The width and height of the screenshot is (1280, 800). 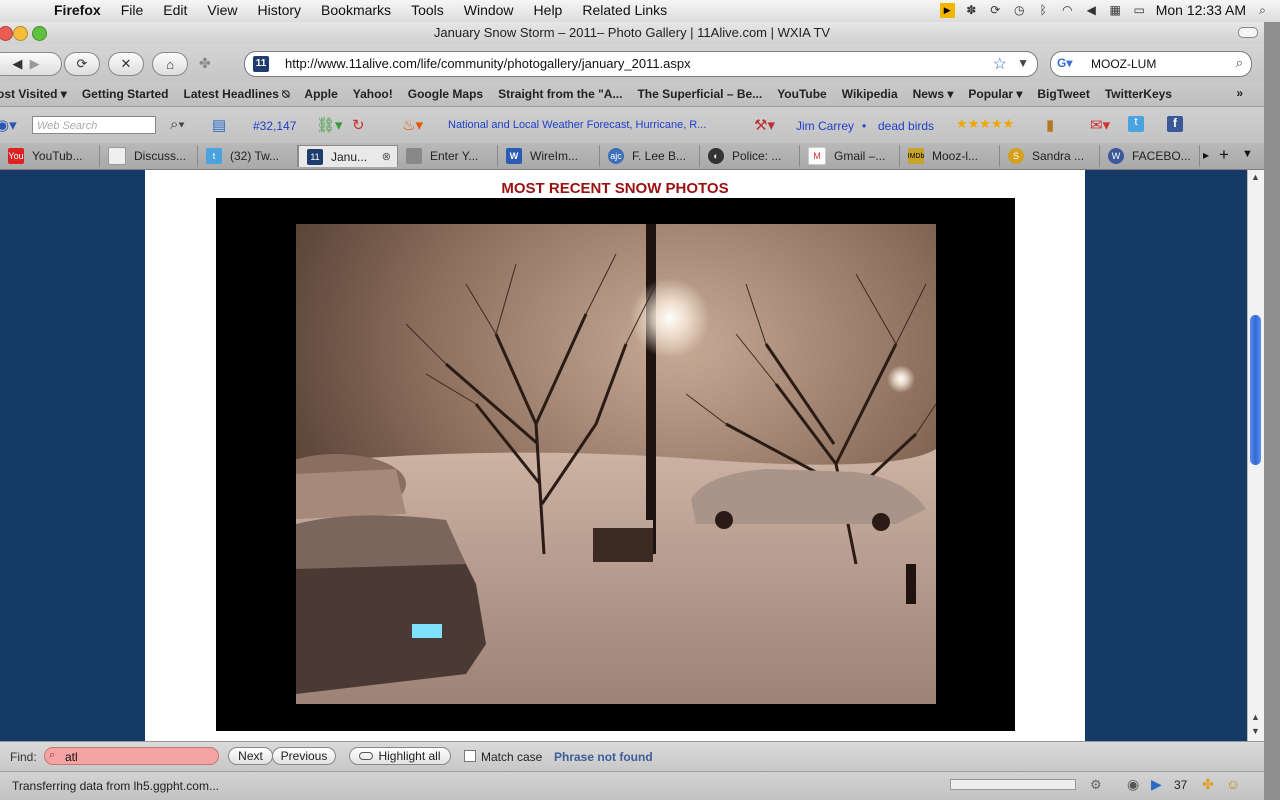 What do you see at coordinates (1255, 731) in the screenshot?
I see `scroll-down-icon: ▼` at bounding box center [1255, 731].